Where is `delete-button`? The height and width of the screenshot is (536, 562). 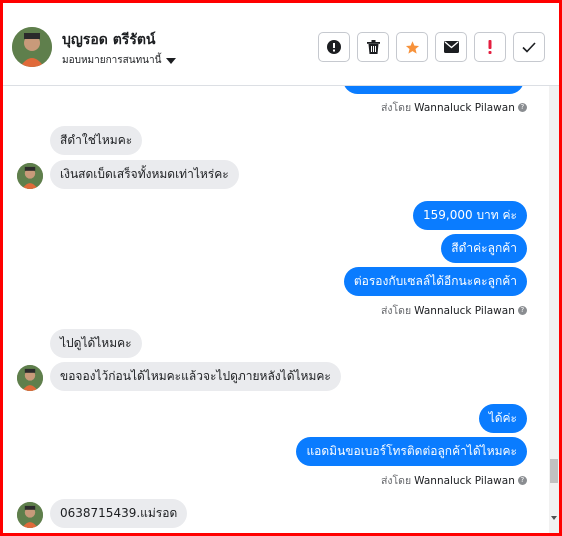
delete-button is located at coordinates (373, 47).